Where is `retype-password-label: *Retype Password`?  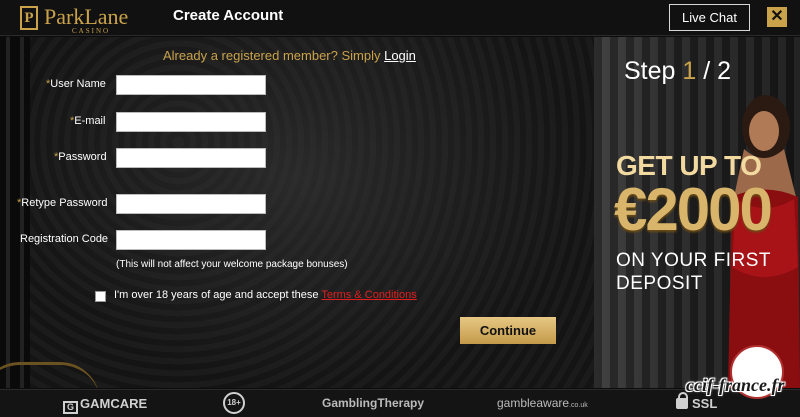 retype-password-label: *Retype Password is located at coordinates (62, 203).